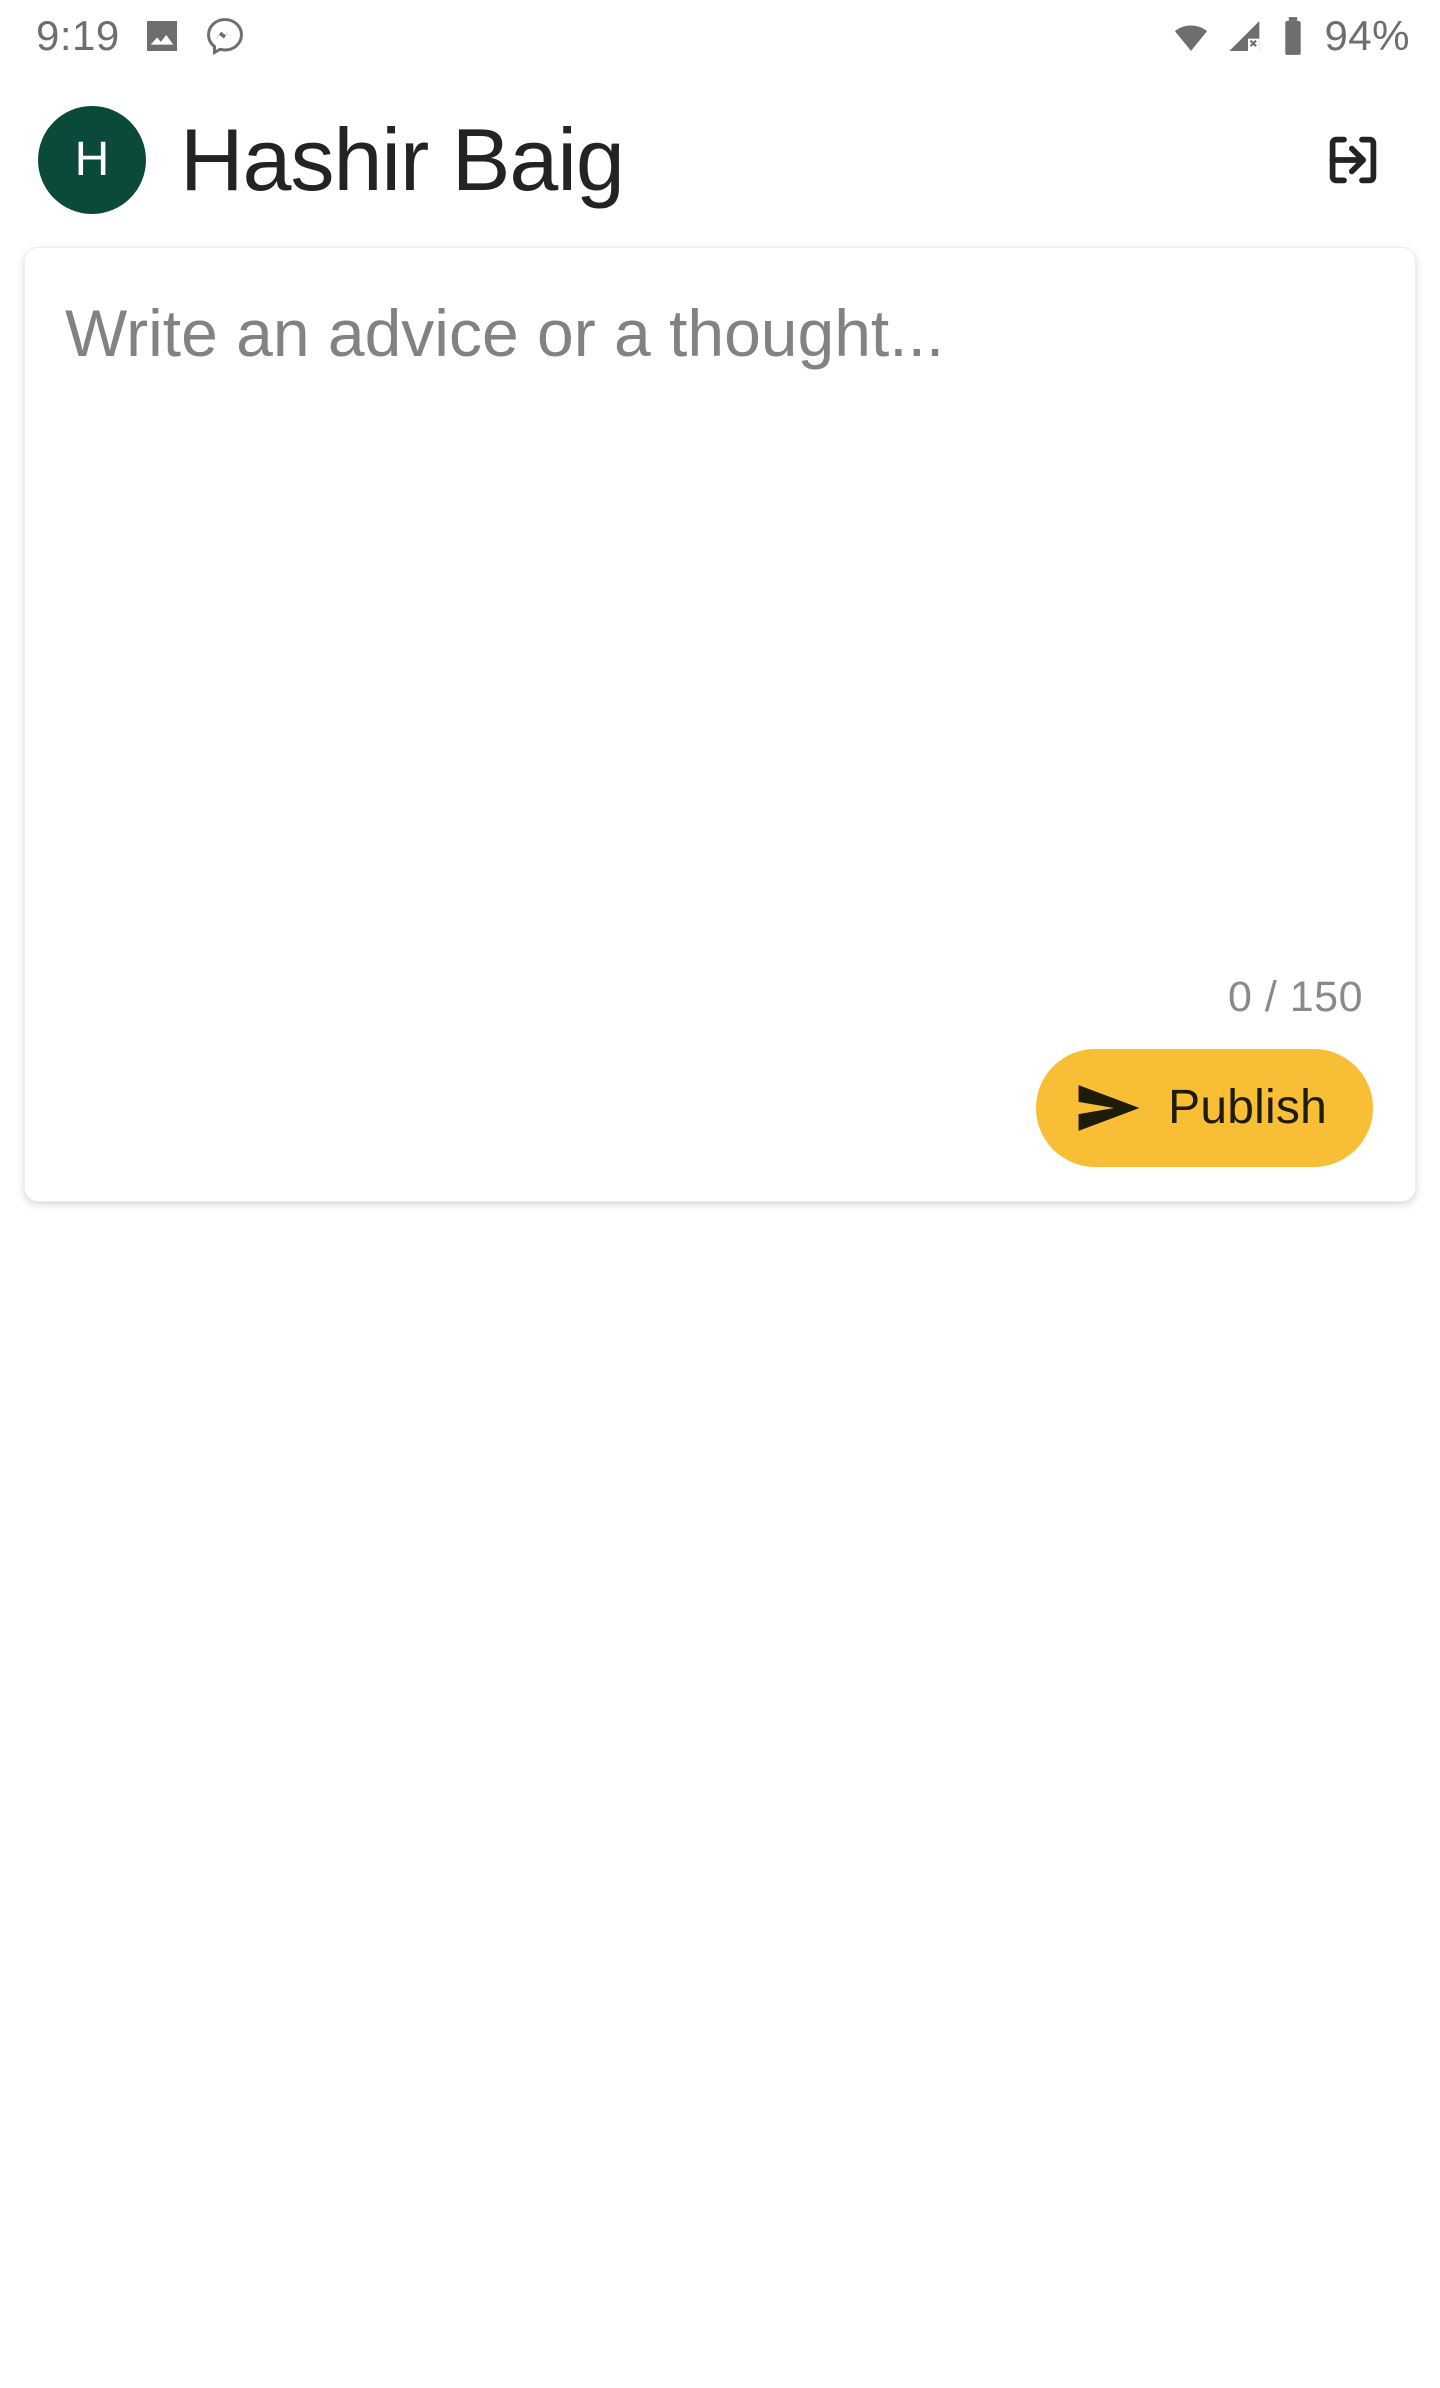 This screenshot has width=1440, height=2388. Describe the element at coordinates (1191, 36) in the screenshot. I see `wifi-icon` at that location.